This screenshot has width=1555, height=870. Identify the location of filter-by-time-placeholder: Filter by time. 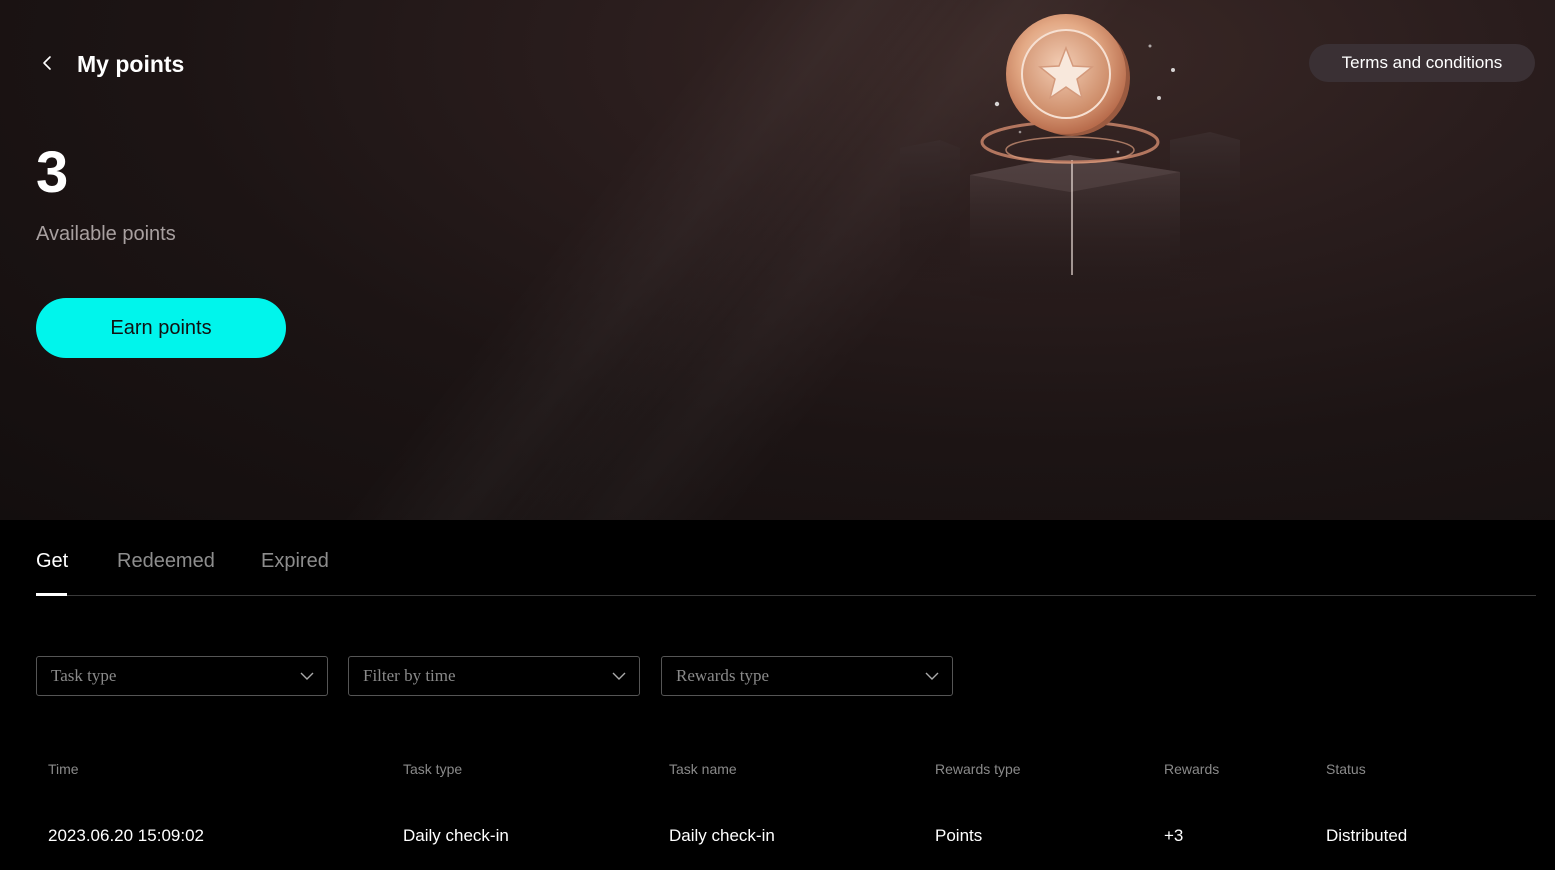
(409, 675).